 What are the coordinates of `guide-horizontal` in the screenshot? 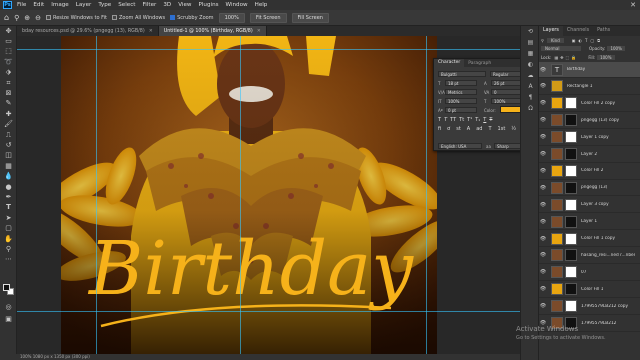 It's located at (268, 49).